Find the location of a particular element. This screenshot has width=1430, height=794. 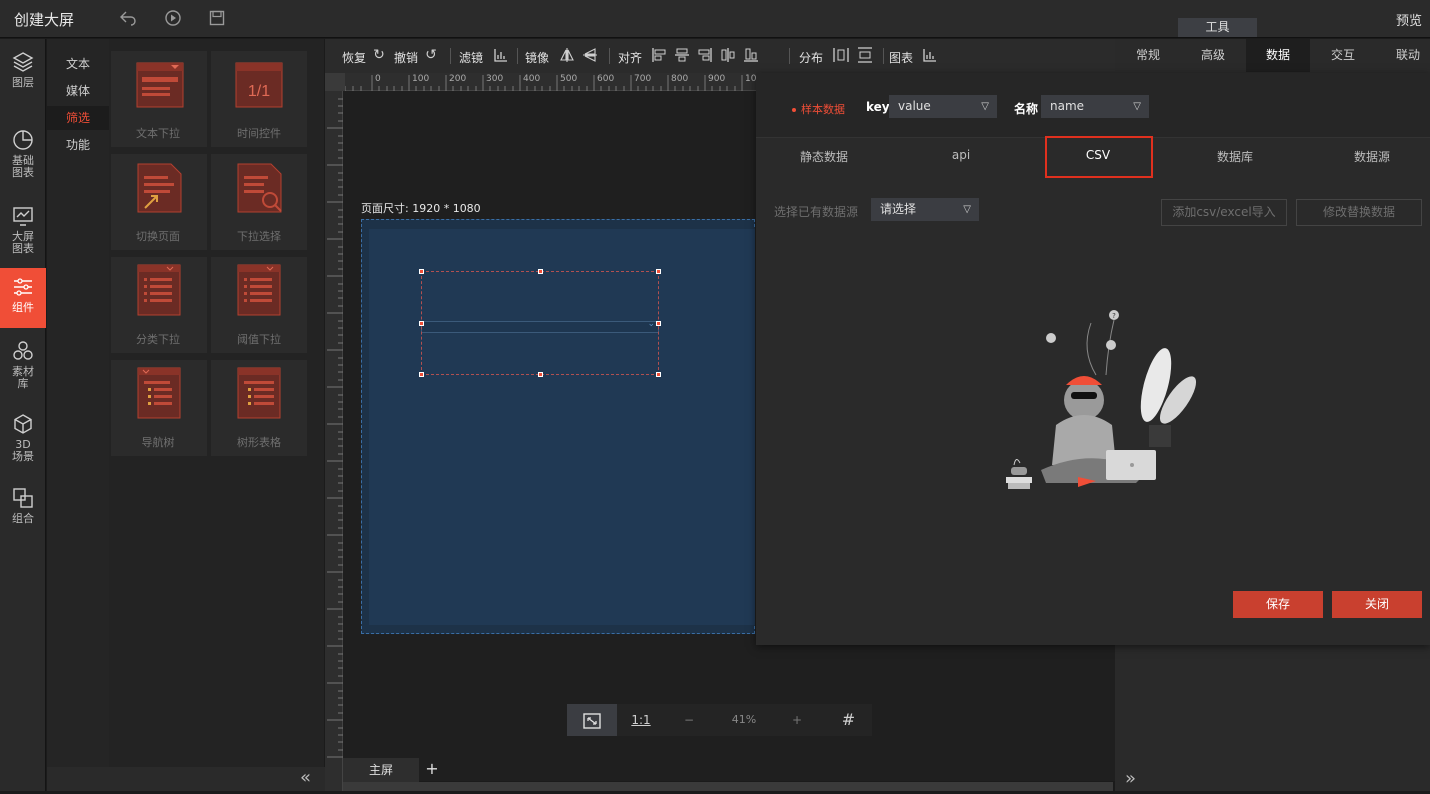

distribute-label: 分布 is located at coordinates (811, 57).